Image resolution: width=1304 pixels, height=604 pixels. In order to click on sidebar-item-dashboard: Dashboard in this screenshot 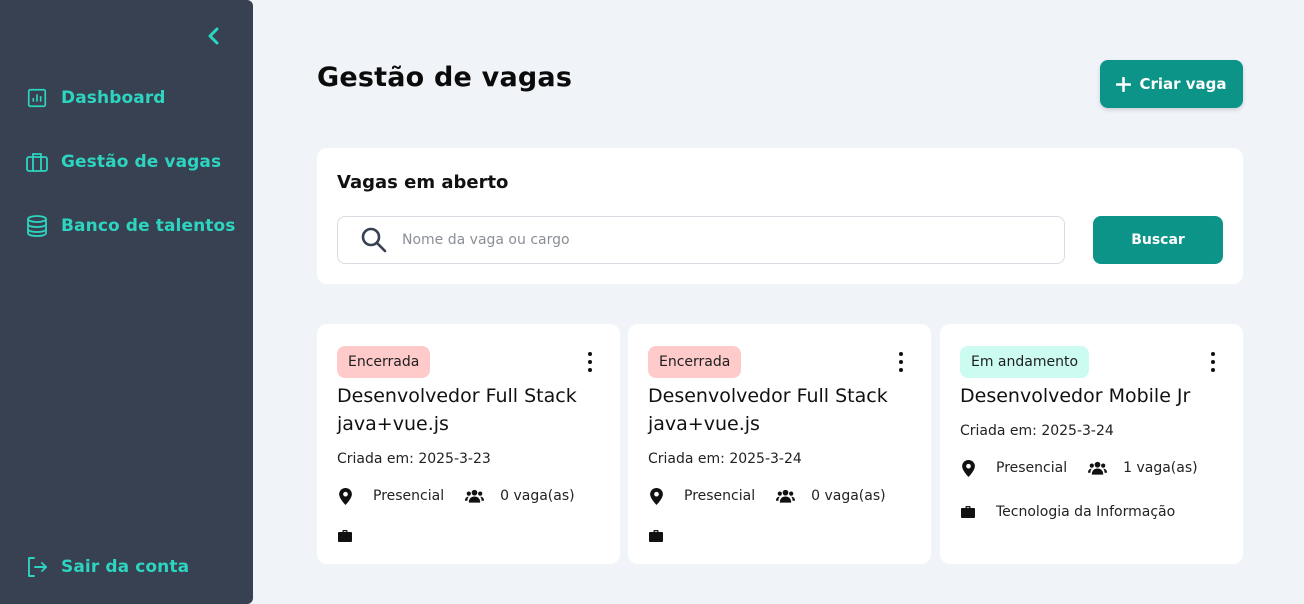, I will do `click(95, 98)`.